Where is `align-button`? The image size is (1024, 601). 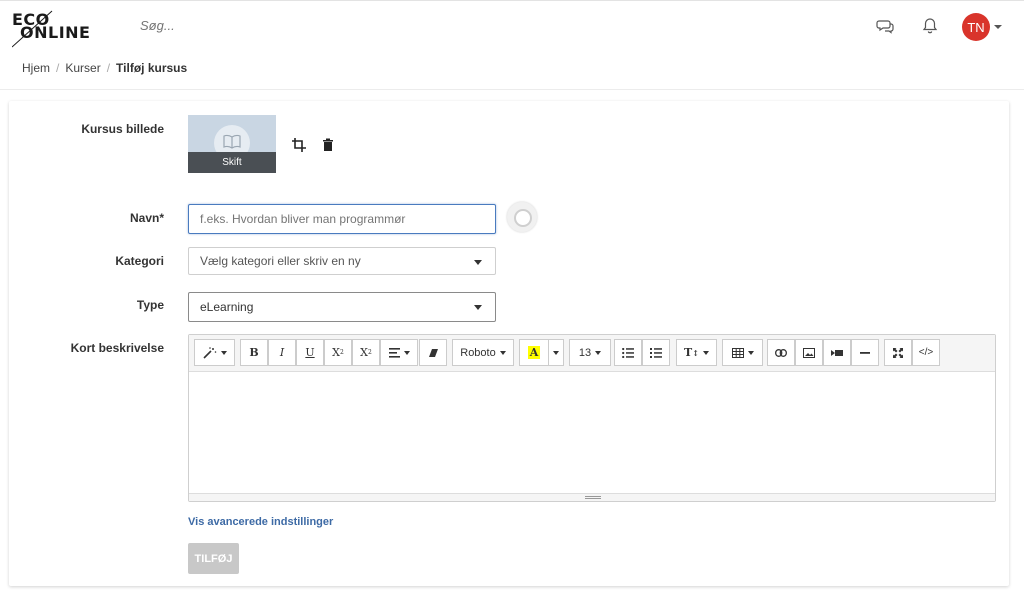 align-button is located at coordinates (399, 352).